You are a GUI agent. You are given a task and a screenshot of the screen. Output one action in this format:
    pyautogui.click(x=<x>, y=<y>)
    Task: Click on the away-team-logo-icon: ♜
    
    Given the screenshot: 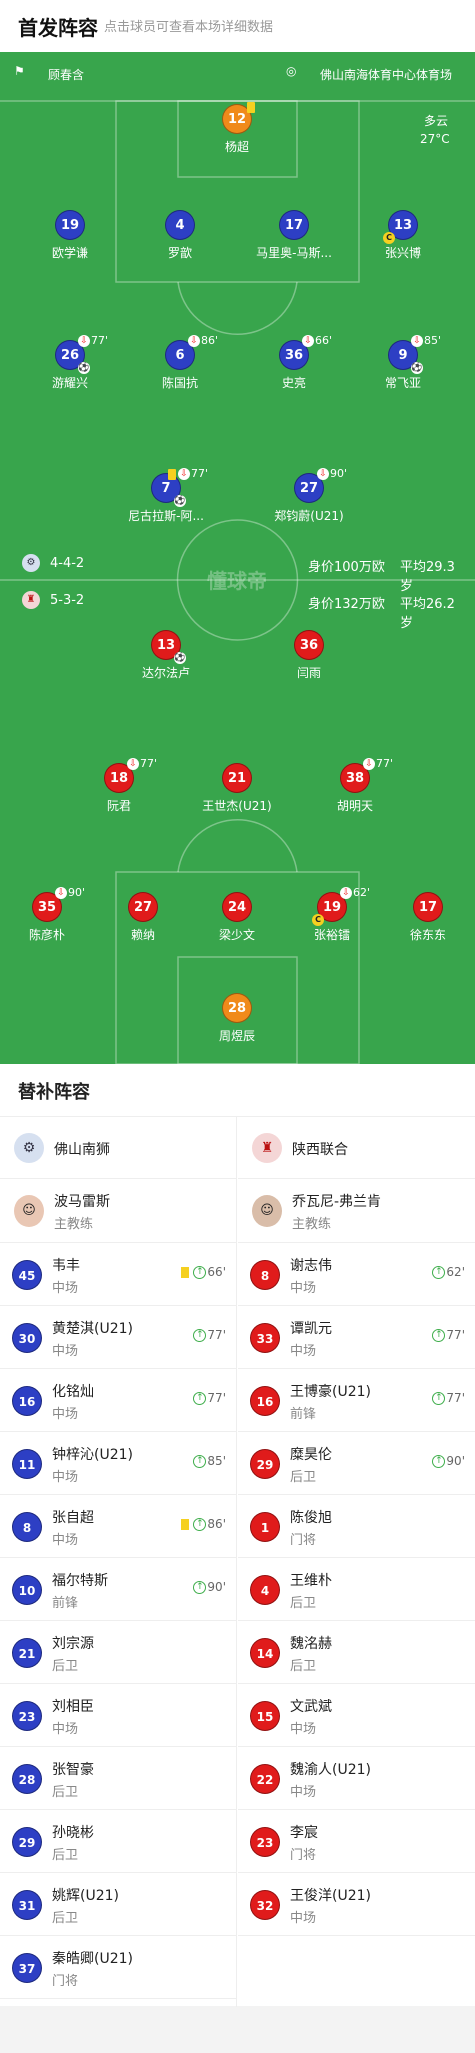 What is the action you would take?
    pyautogui.click(x=31, y=600)
    